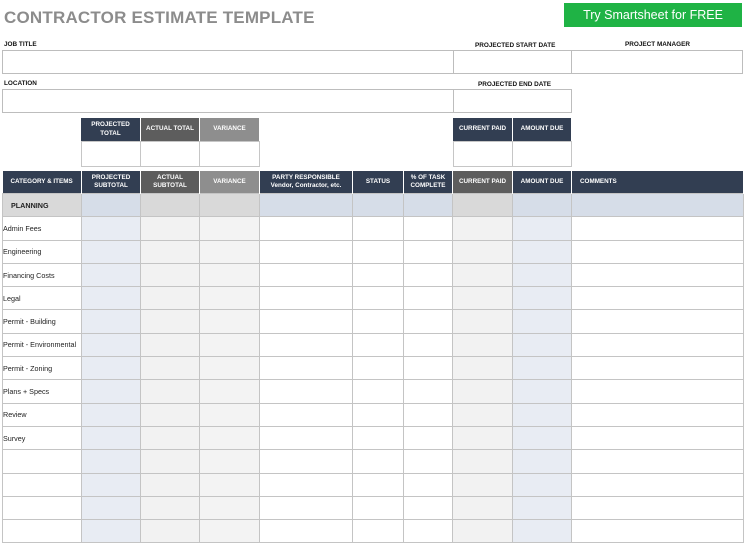 This screenshot has height=546, width=745. What do you see at coordinates (42, 251) in the screenshot?
I see `cell-category: Engineering` at bounding box center [42, 251].